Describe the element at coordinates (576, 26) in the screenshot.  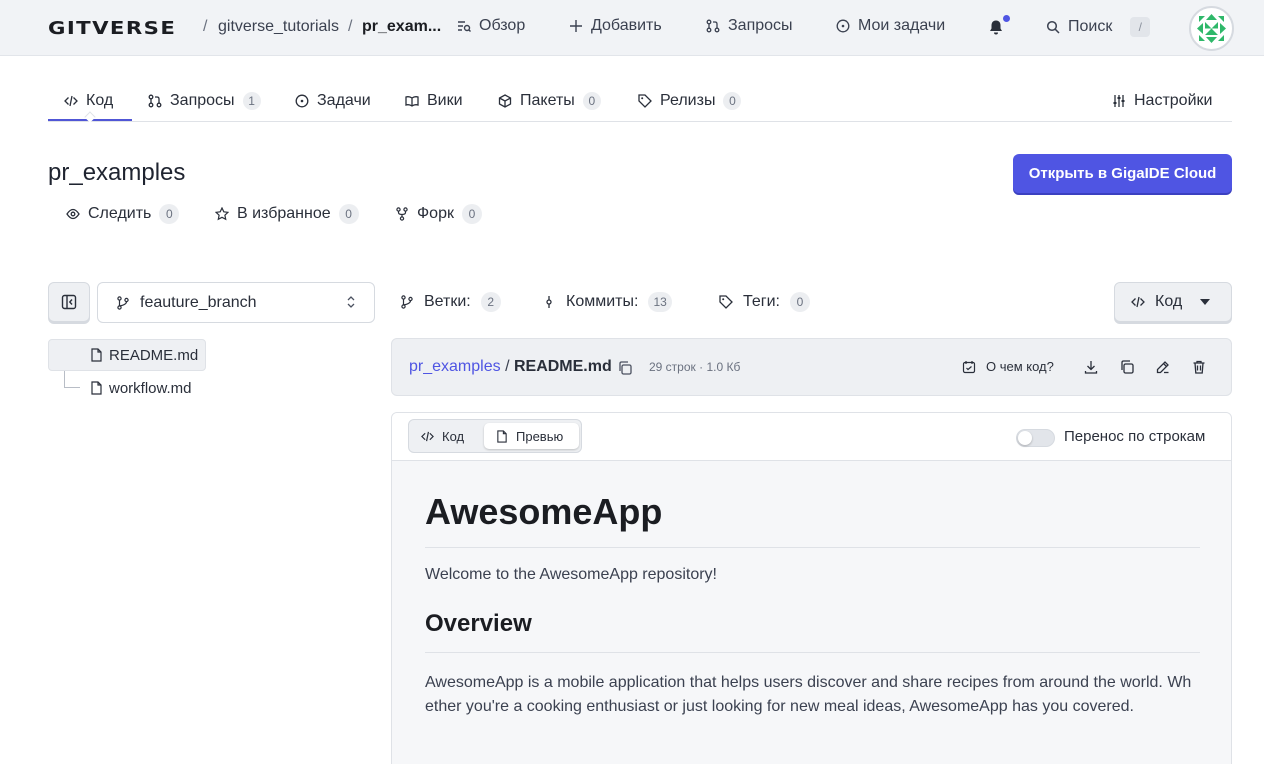
I see `plus-icon` at that location.